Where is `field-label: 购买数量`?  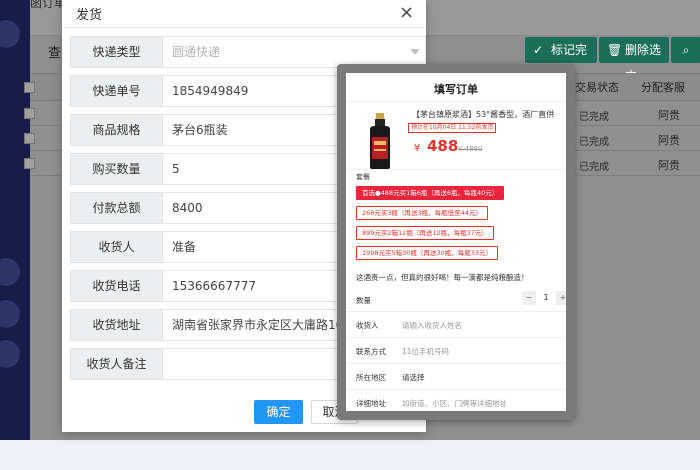 field-label: 购买数量 is located at coordinates (116, 169).